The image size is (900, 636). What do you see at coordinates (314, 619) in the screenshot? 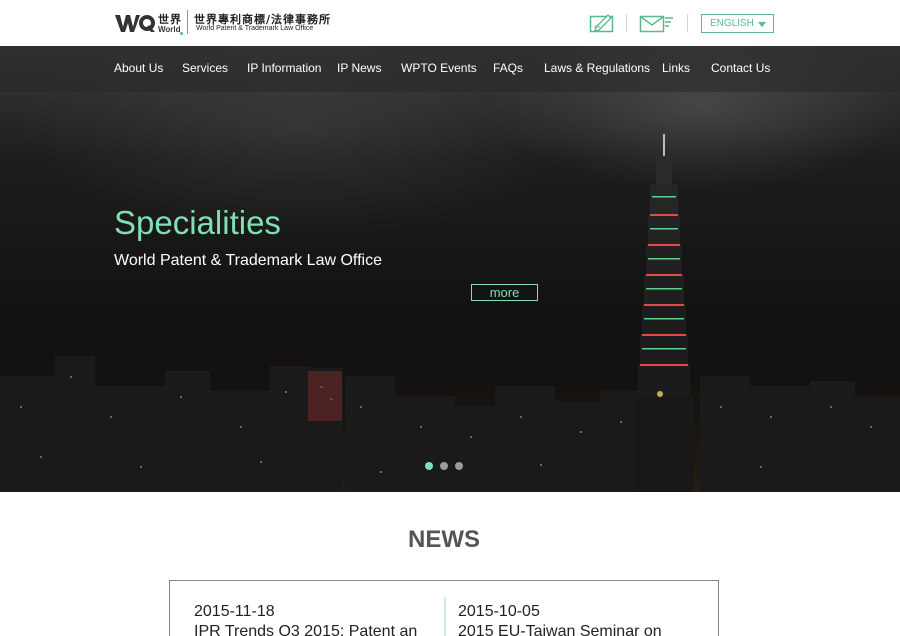
I see `news-item: 2015-11-18 IPR Trends Q3 2015: Patent an` at bounding box center [314, 619].